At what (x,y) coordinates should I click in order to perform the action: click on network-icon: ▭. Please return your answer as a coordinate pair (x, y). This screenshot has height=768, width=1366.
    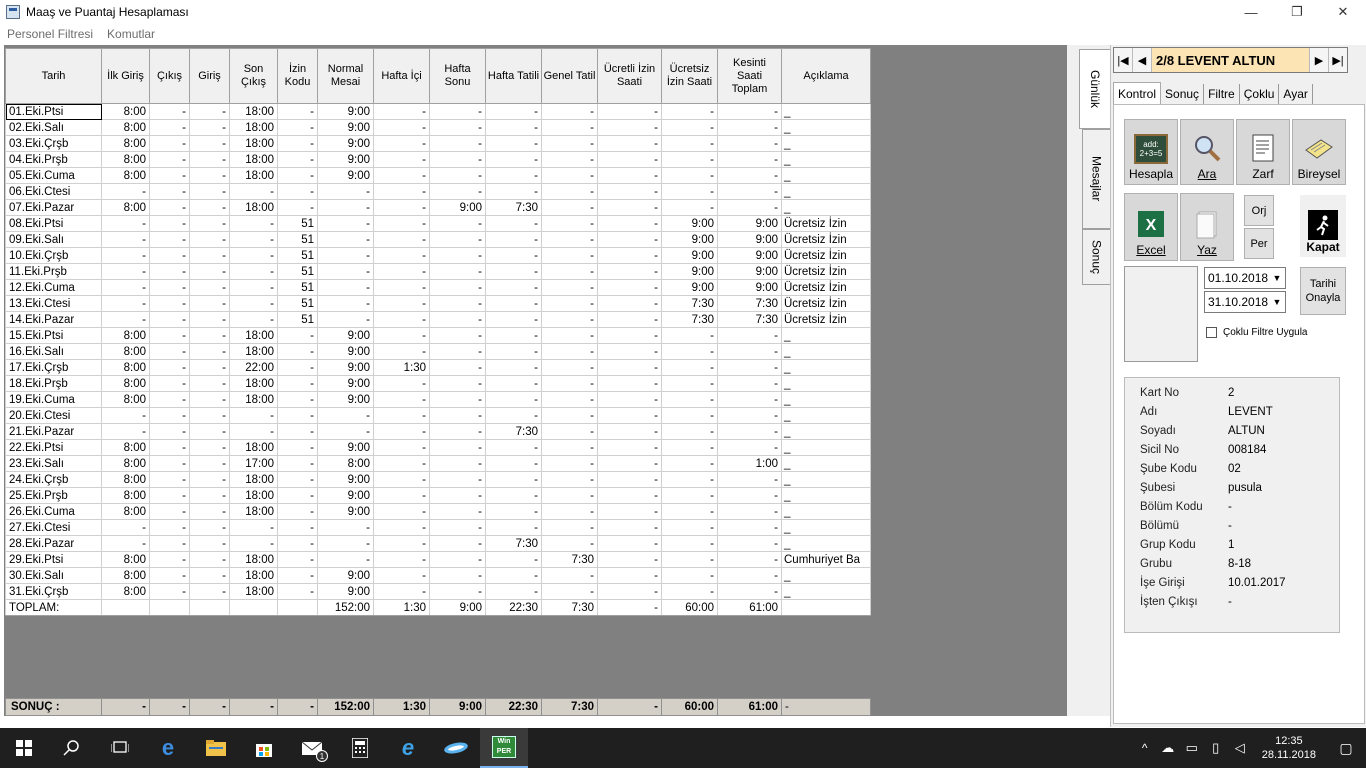
    Looking at the image, I should click on (1192, 748).